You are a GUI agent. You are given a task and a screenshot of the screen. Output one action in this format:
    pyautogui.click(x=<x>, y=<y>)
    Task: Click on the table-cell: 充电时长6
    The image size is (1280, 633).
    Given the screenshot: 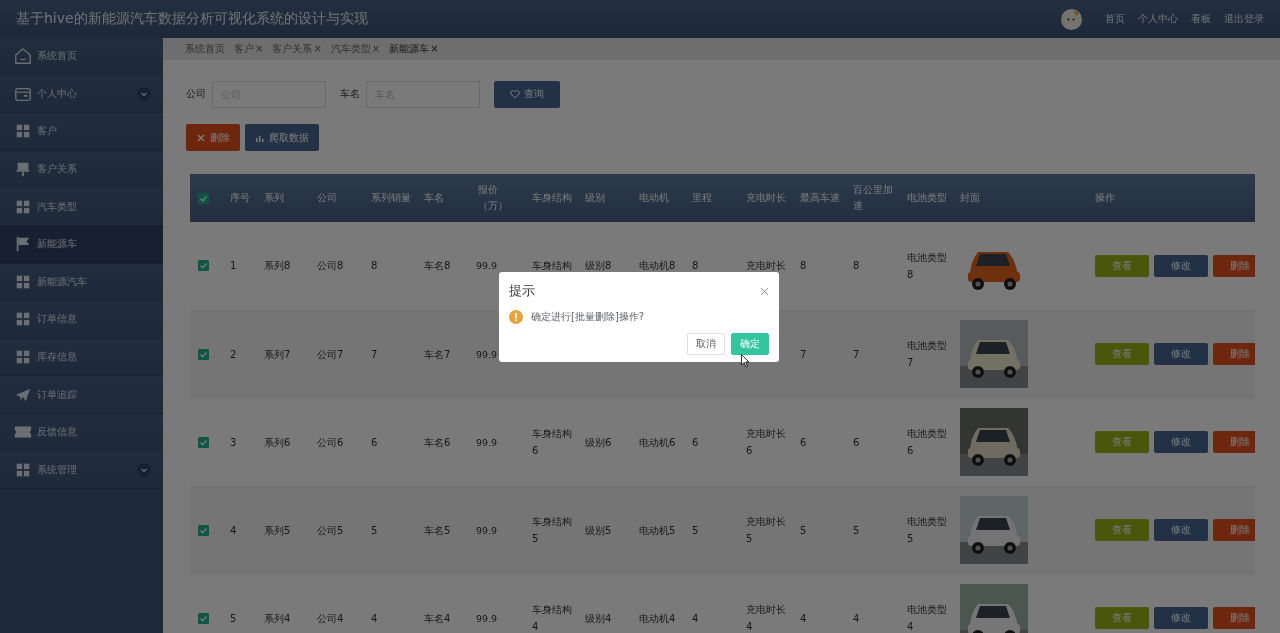 What is the action you would take?
    pyautogui.click(x=766, y=442)
    